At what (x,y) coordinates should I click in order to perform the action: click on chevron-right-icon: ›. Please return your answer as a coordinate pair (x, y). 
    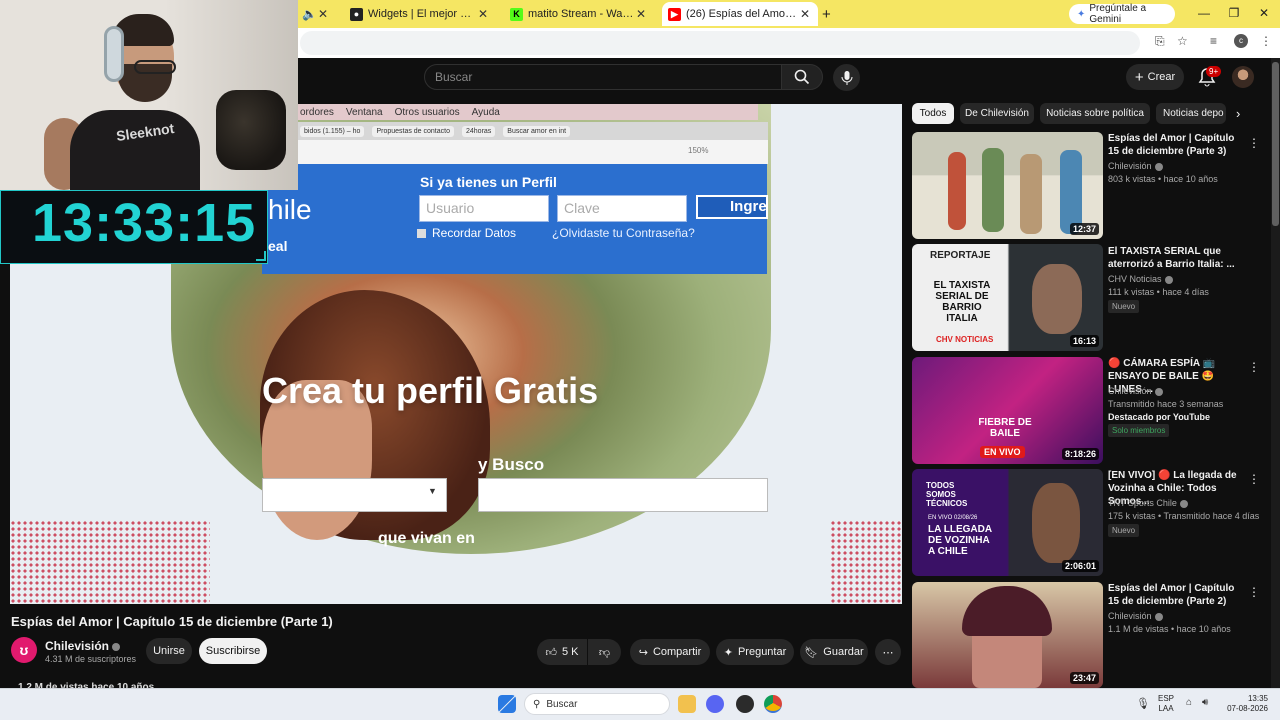
    Looking at the image, I should click on (1238, 113).